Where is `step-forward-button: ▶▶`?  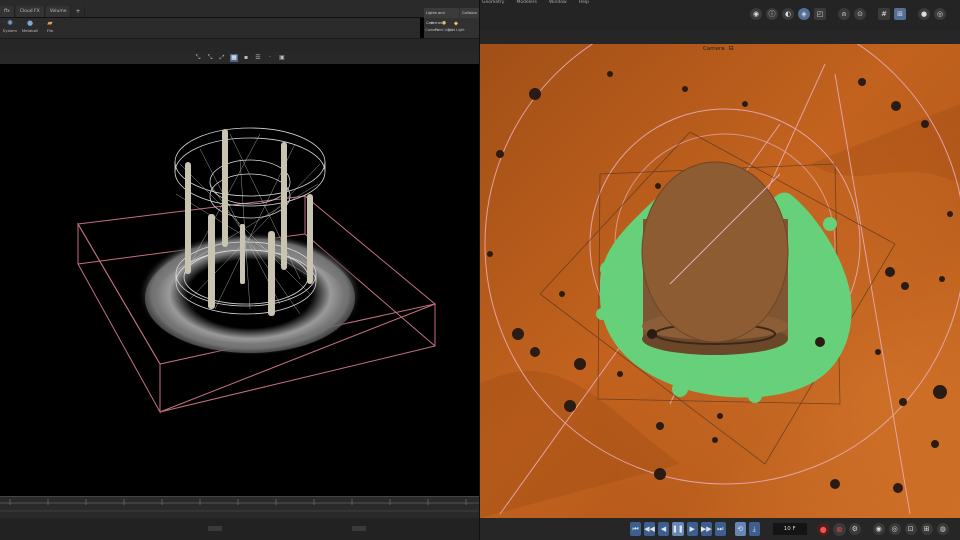
step-forward-button: ▶▶ is located at coordinates (706, 529).